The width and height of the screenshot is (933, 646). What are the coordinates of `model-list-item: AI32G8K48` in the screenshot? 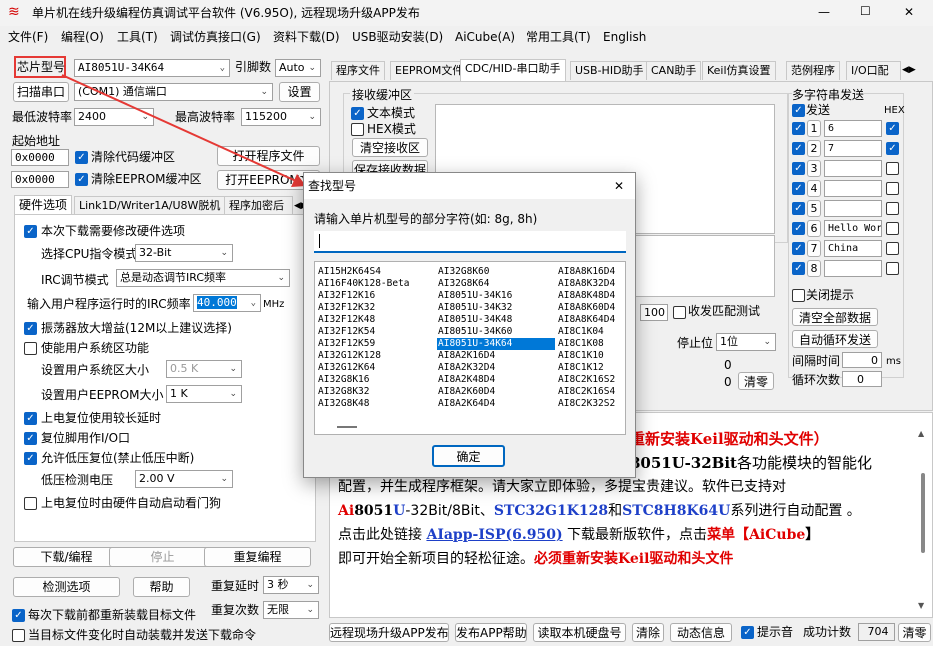 It's located at (376, 404).